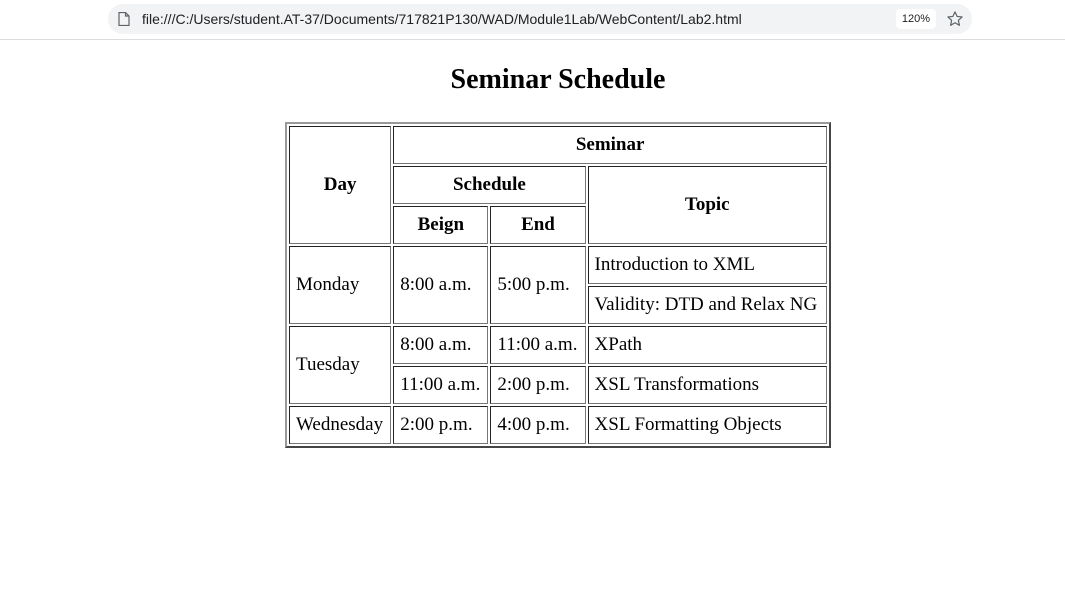 This screenshot has width=1065, height=595. I want to click on cell-topic: Introduction to XML, so click(707, 265).